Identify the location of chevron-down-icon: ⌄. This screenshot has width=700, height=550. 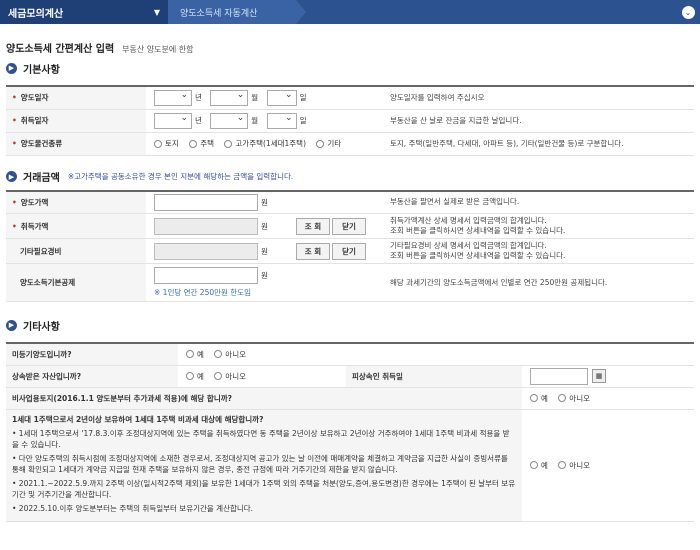
(688, 12).